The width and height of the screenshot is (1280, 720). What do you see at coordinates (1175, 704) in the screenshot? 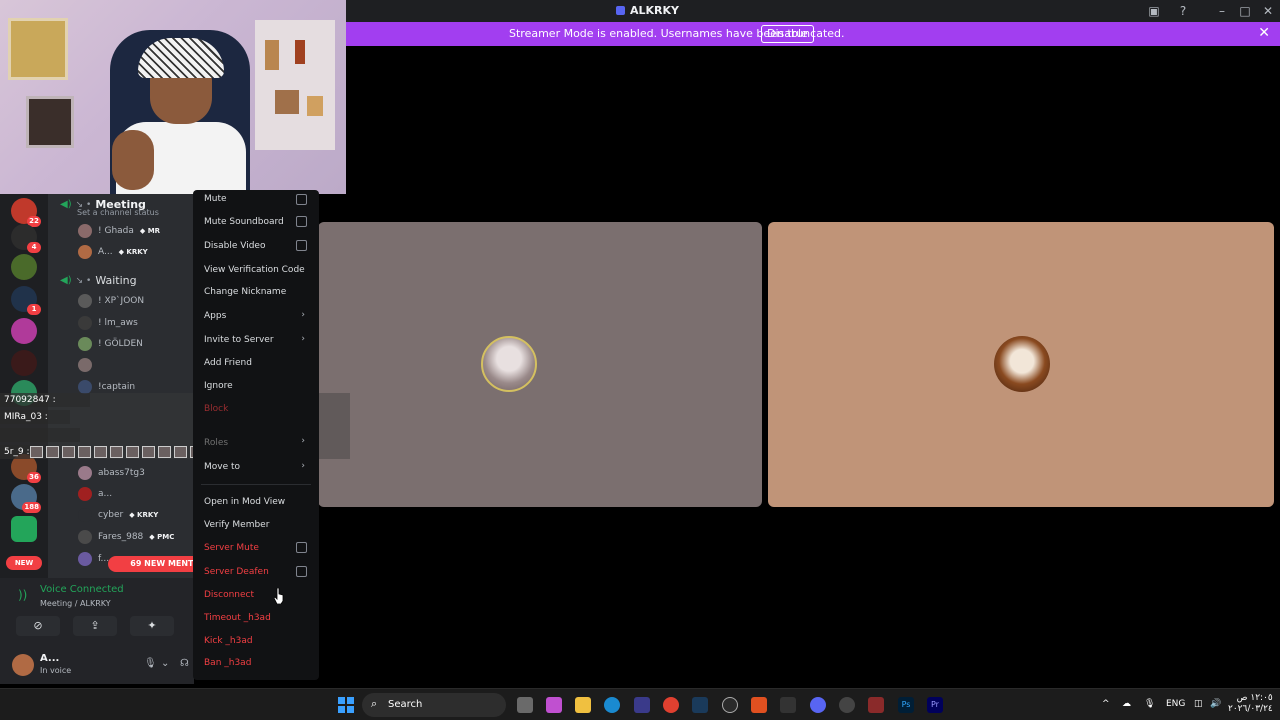
I see `language-indicator: ENG` at bounding box center [1175, 704].